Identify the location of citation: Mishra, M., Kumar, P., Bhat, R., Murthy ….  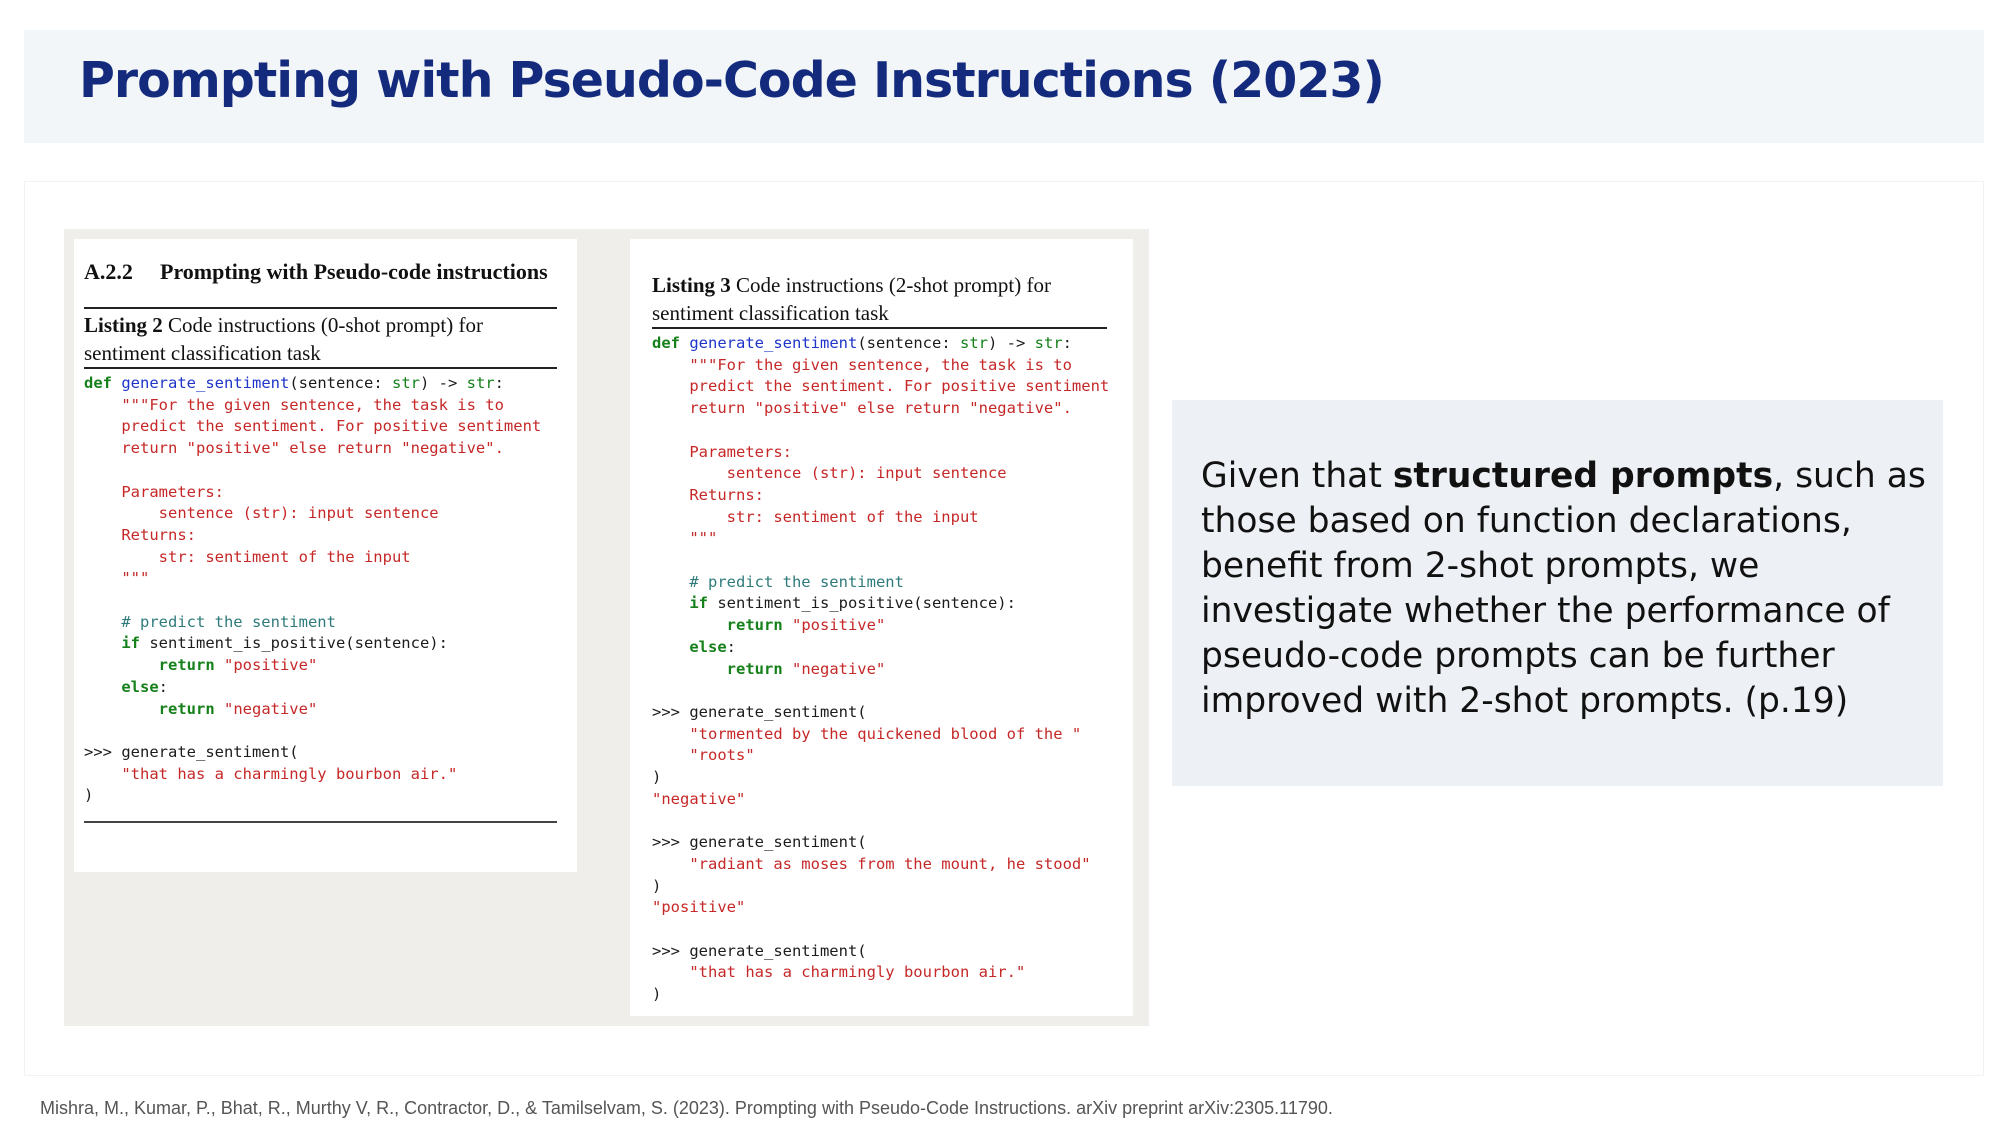
(686, 1108).